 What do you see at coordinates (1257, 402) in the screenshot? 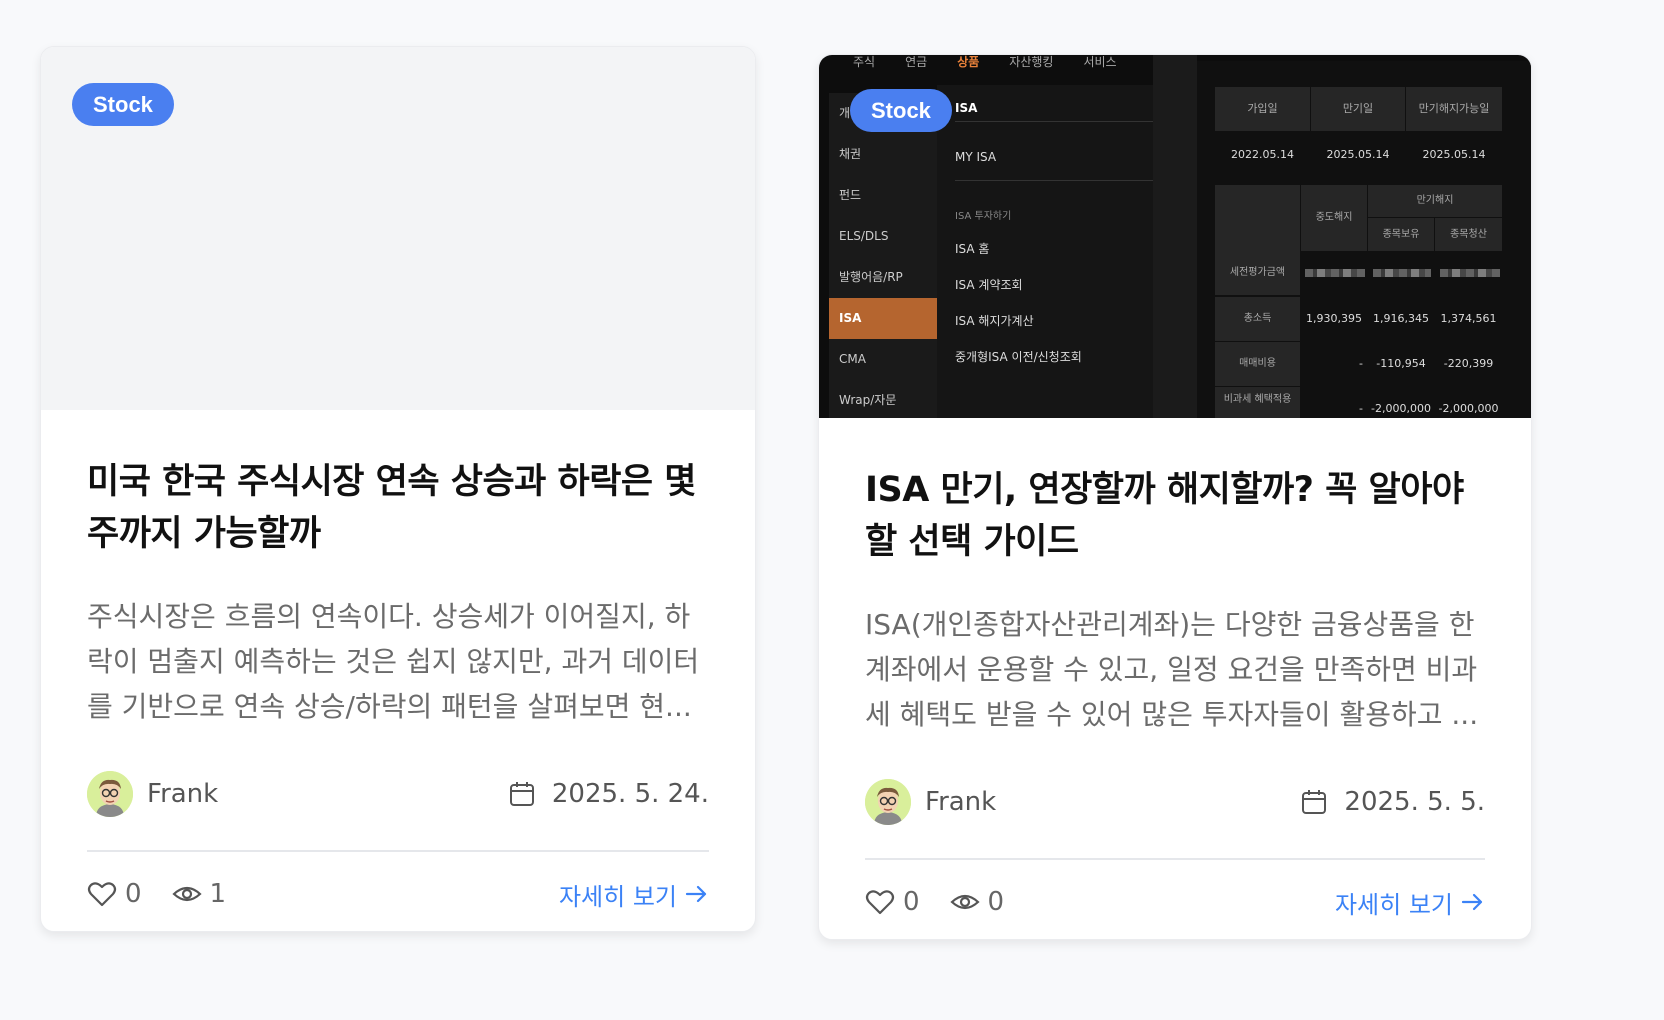
I see `row-label: 비과세 혜택적용` at bounding box center [1257, 402].